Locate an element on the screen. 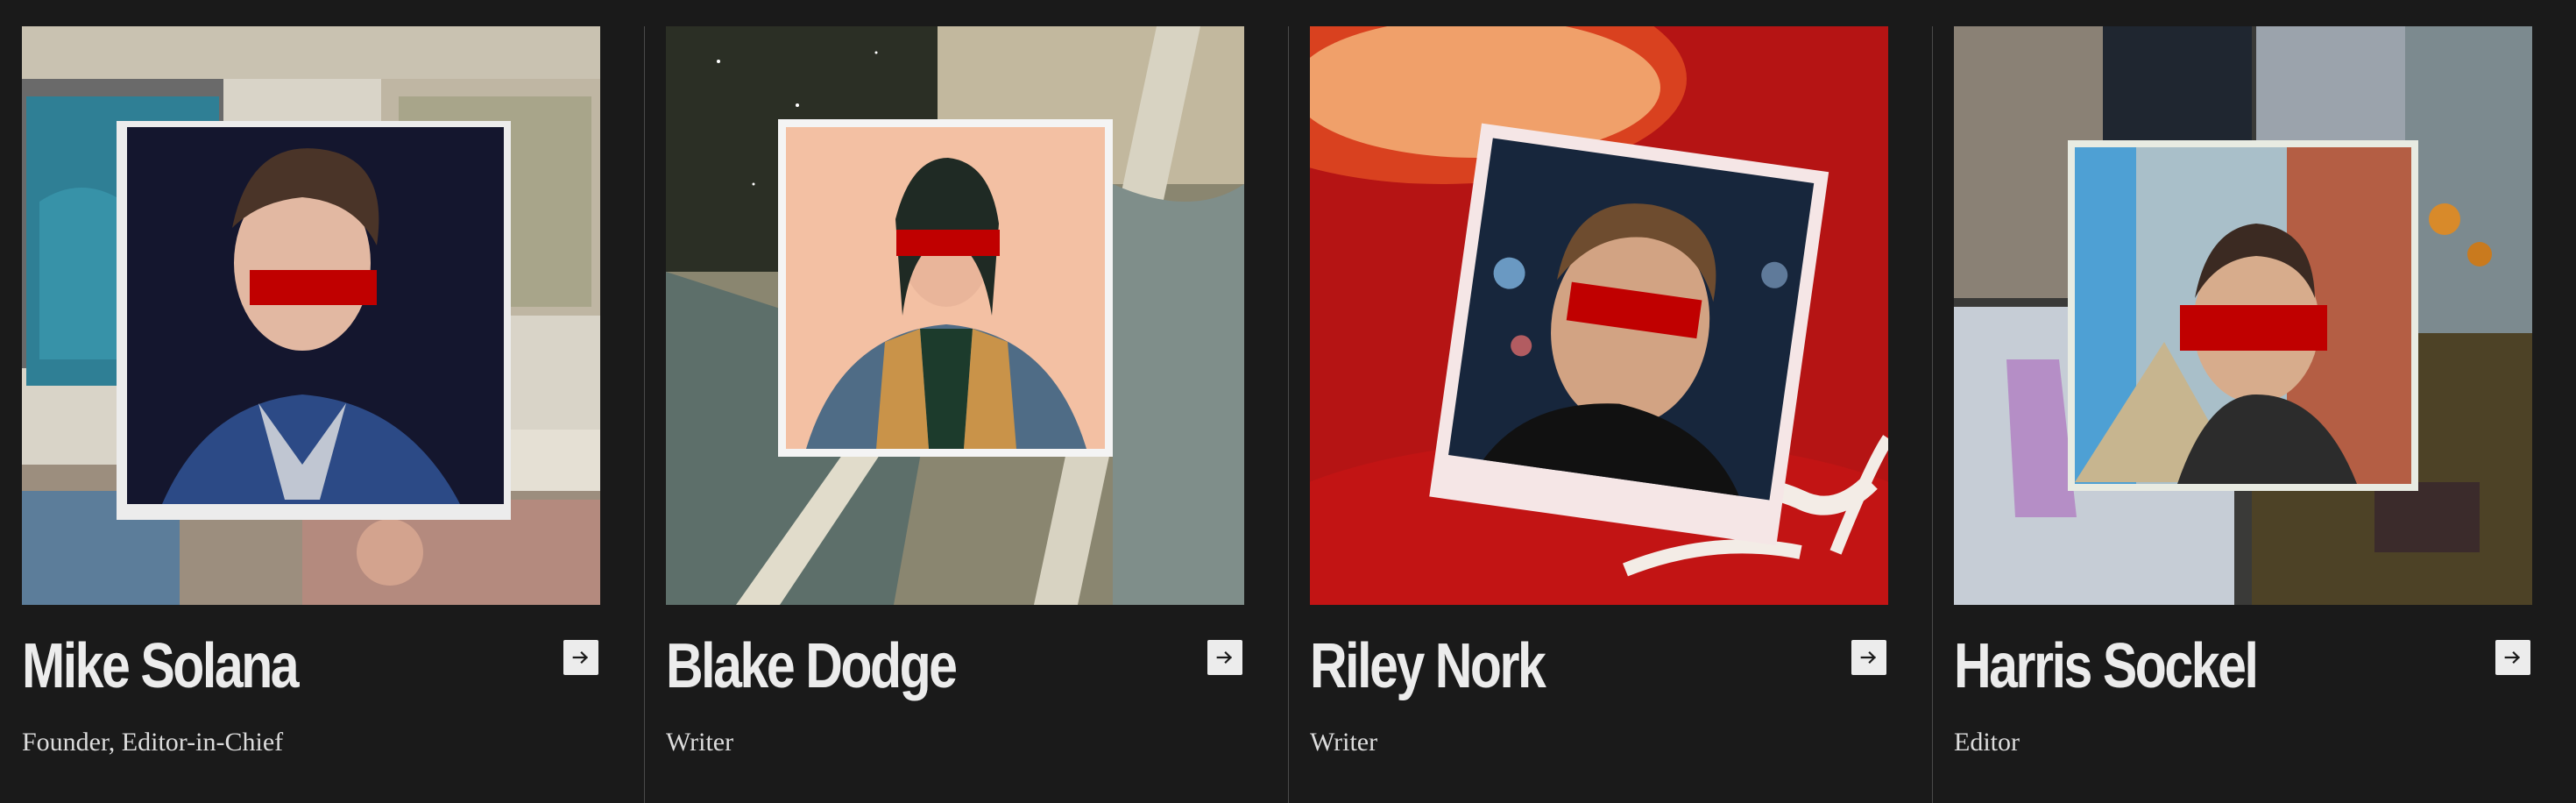  team-member-name: Mike Solana is located at coordinates (161, 666).